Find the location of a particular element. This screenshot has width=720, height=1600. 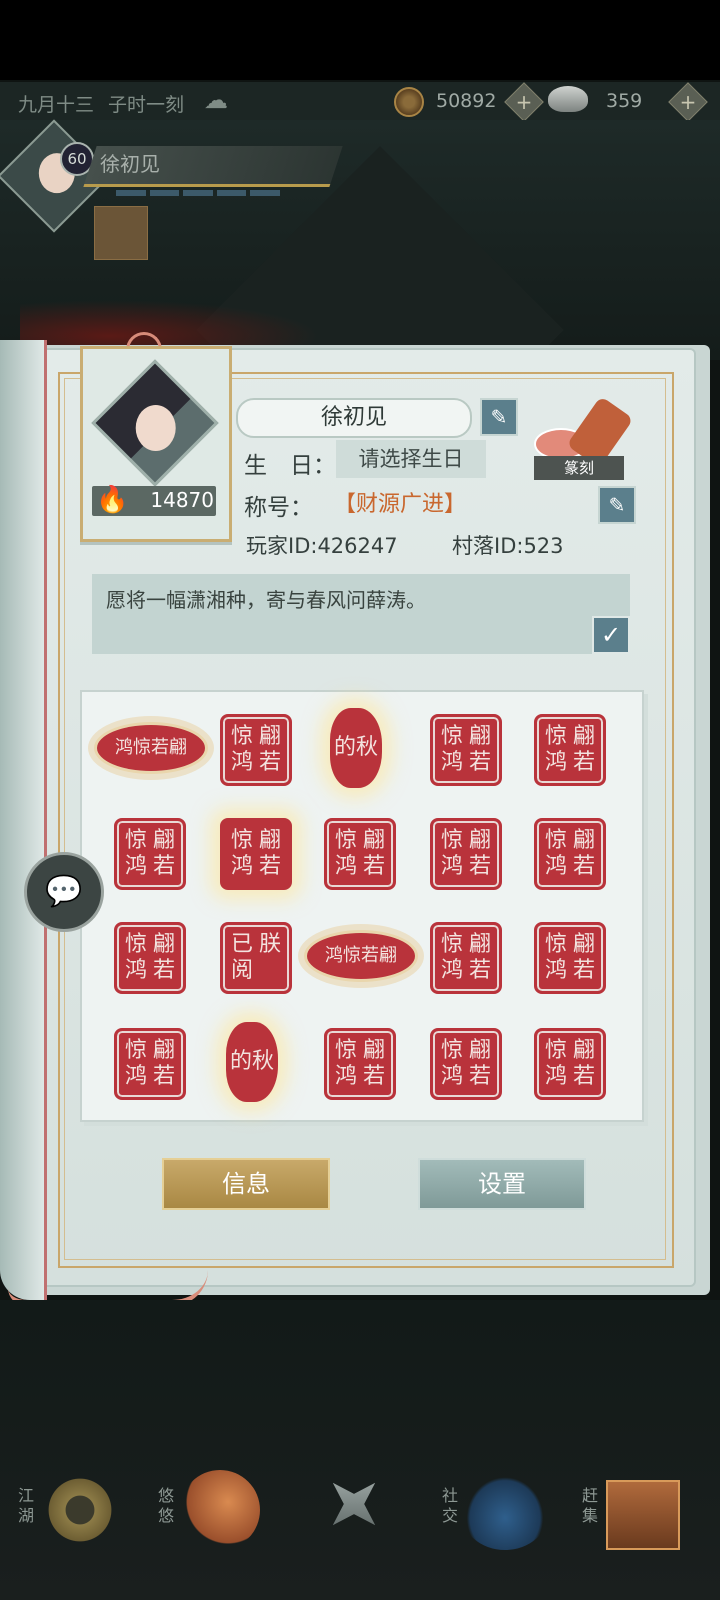

edit-name-button: ✎ is located at coordinates (499, 417).